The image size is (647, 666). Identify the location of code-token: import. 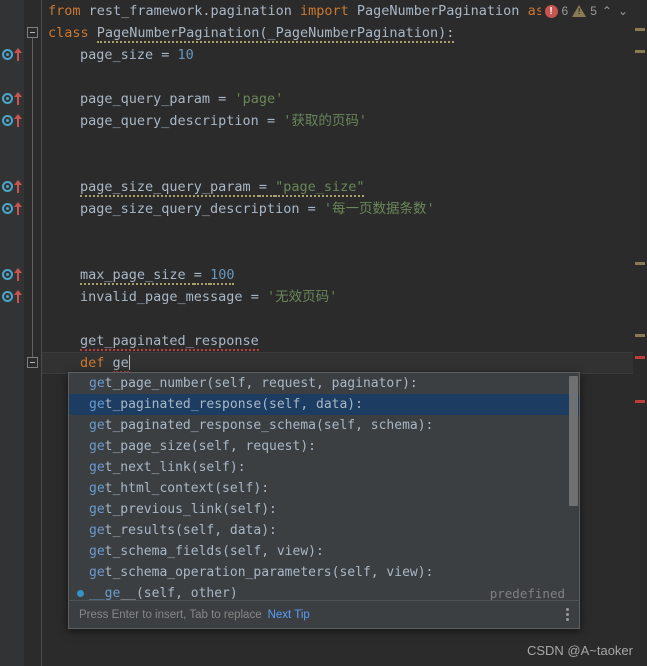
(328, 11).